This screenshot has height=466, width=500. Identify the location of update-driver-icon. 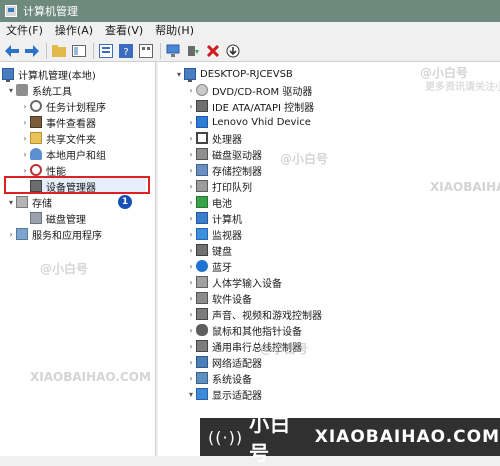
(193, 51).